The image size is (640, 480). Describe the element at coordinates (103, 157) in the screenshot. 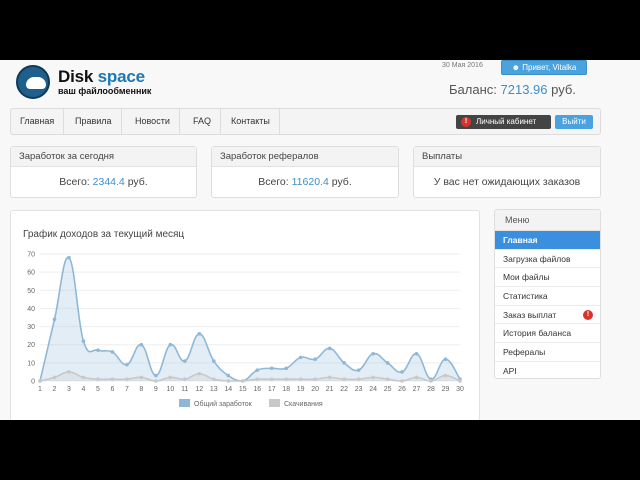

I see `panel-title: Заработок за сегодня` at that location.